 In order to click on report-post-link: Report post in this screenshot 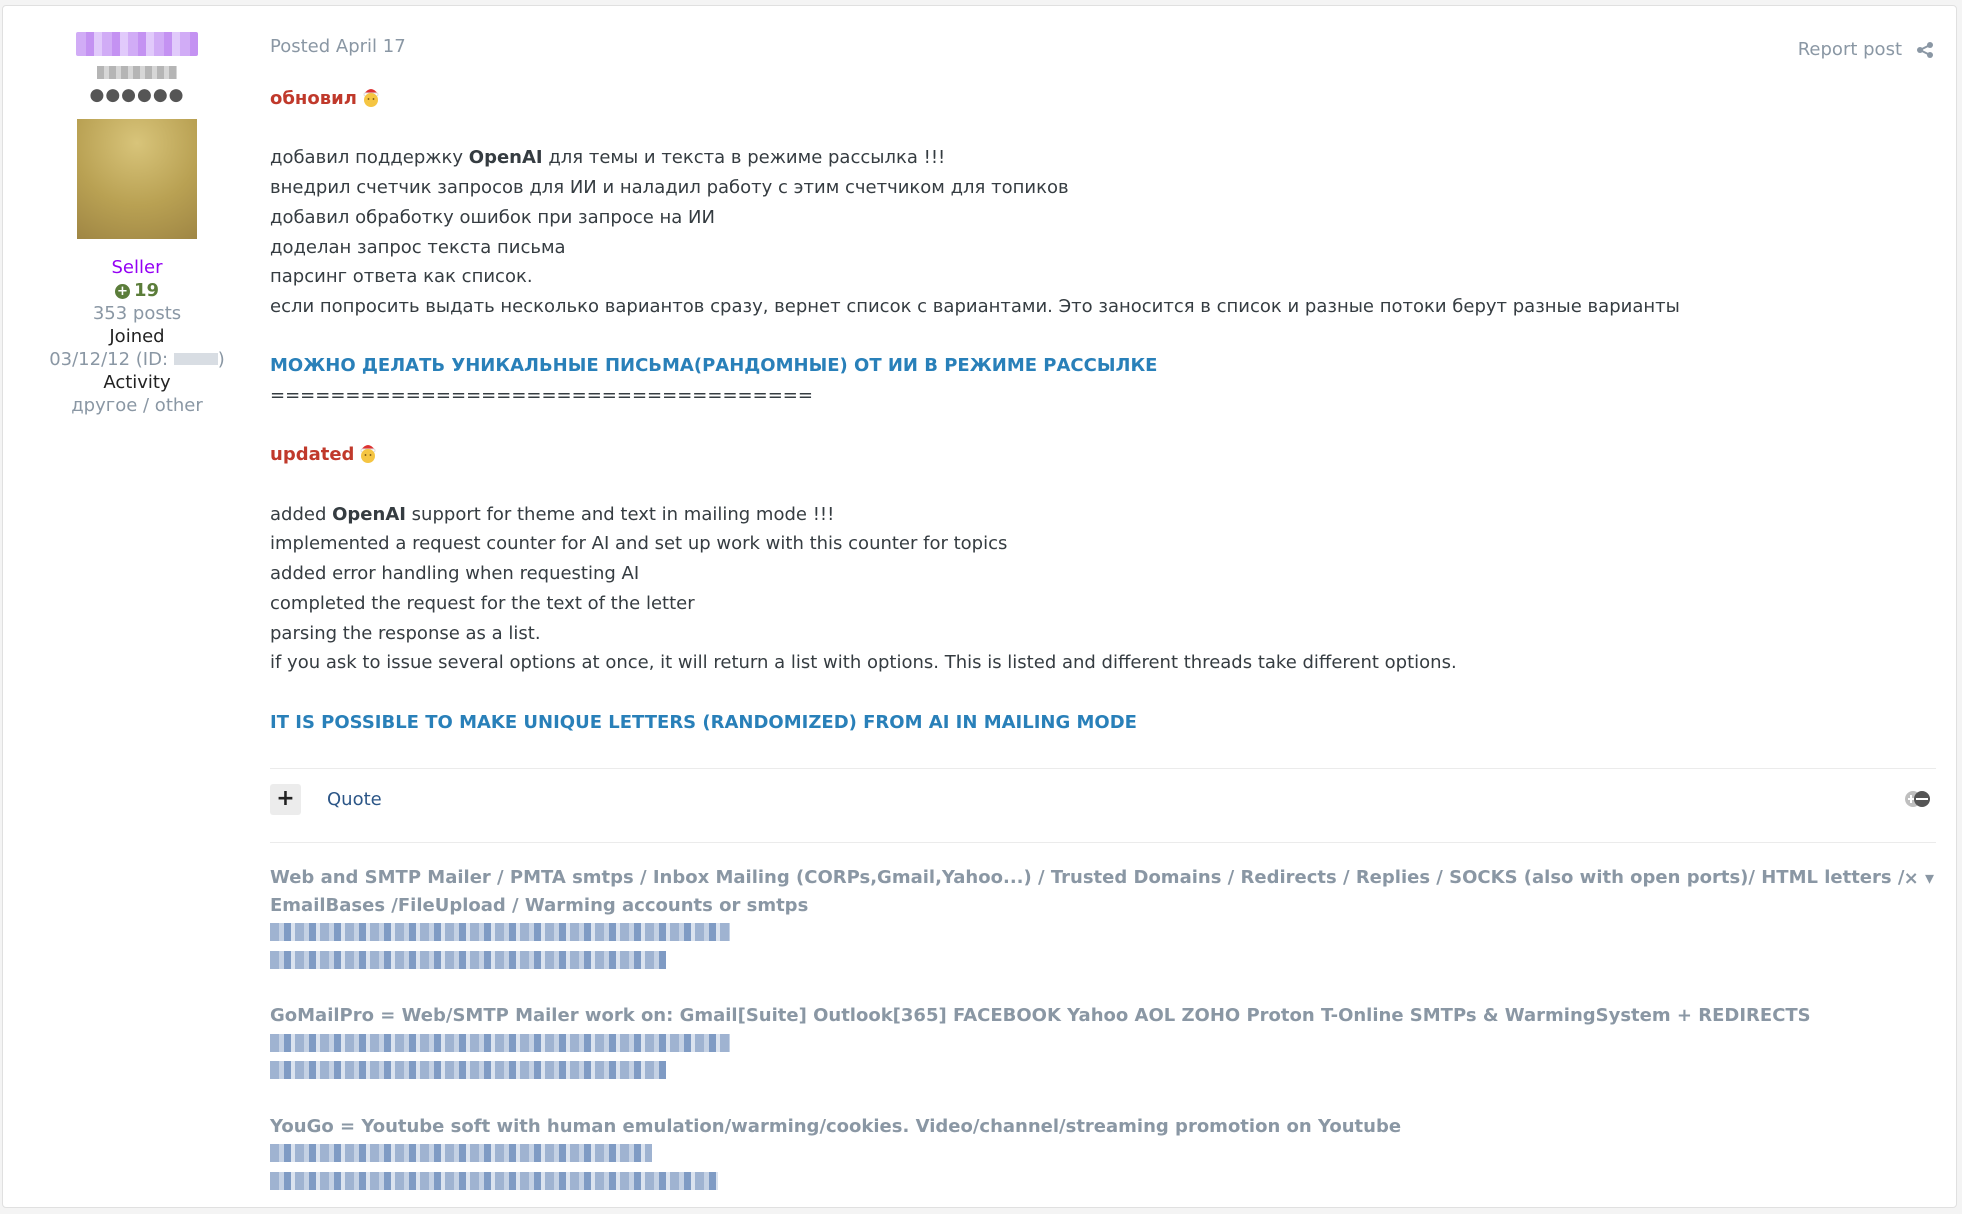, I will do `click(1850, 49)`.